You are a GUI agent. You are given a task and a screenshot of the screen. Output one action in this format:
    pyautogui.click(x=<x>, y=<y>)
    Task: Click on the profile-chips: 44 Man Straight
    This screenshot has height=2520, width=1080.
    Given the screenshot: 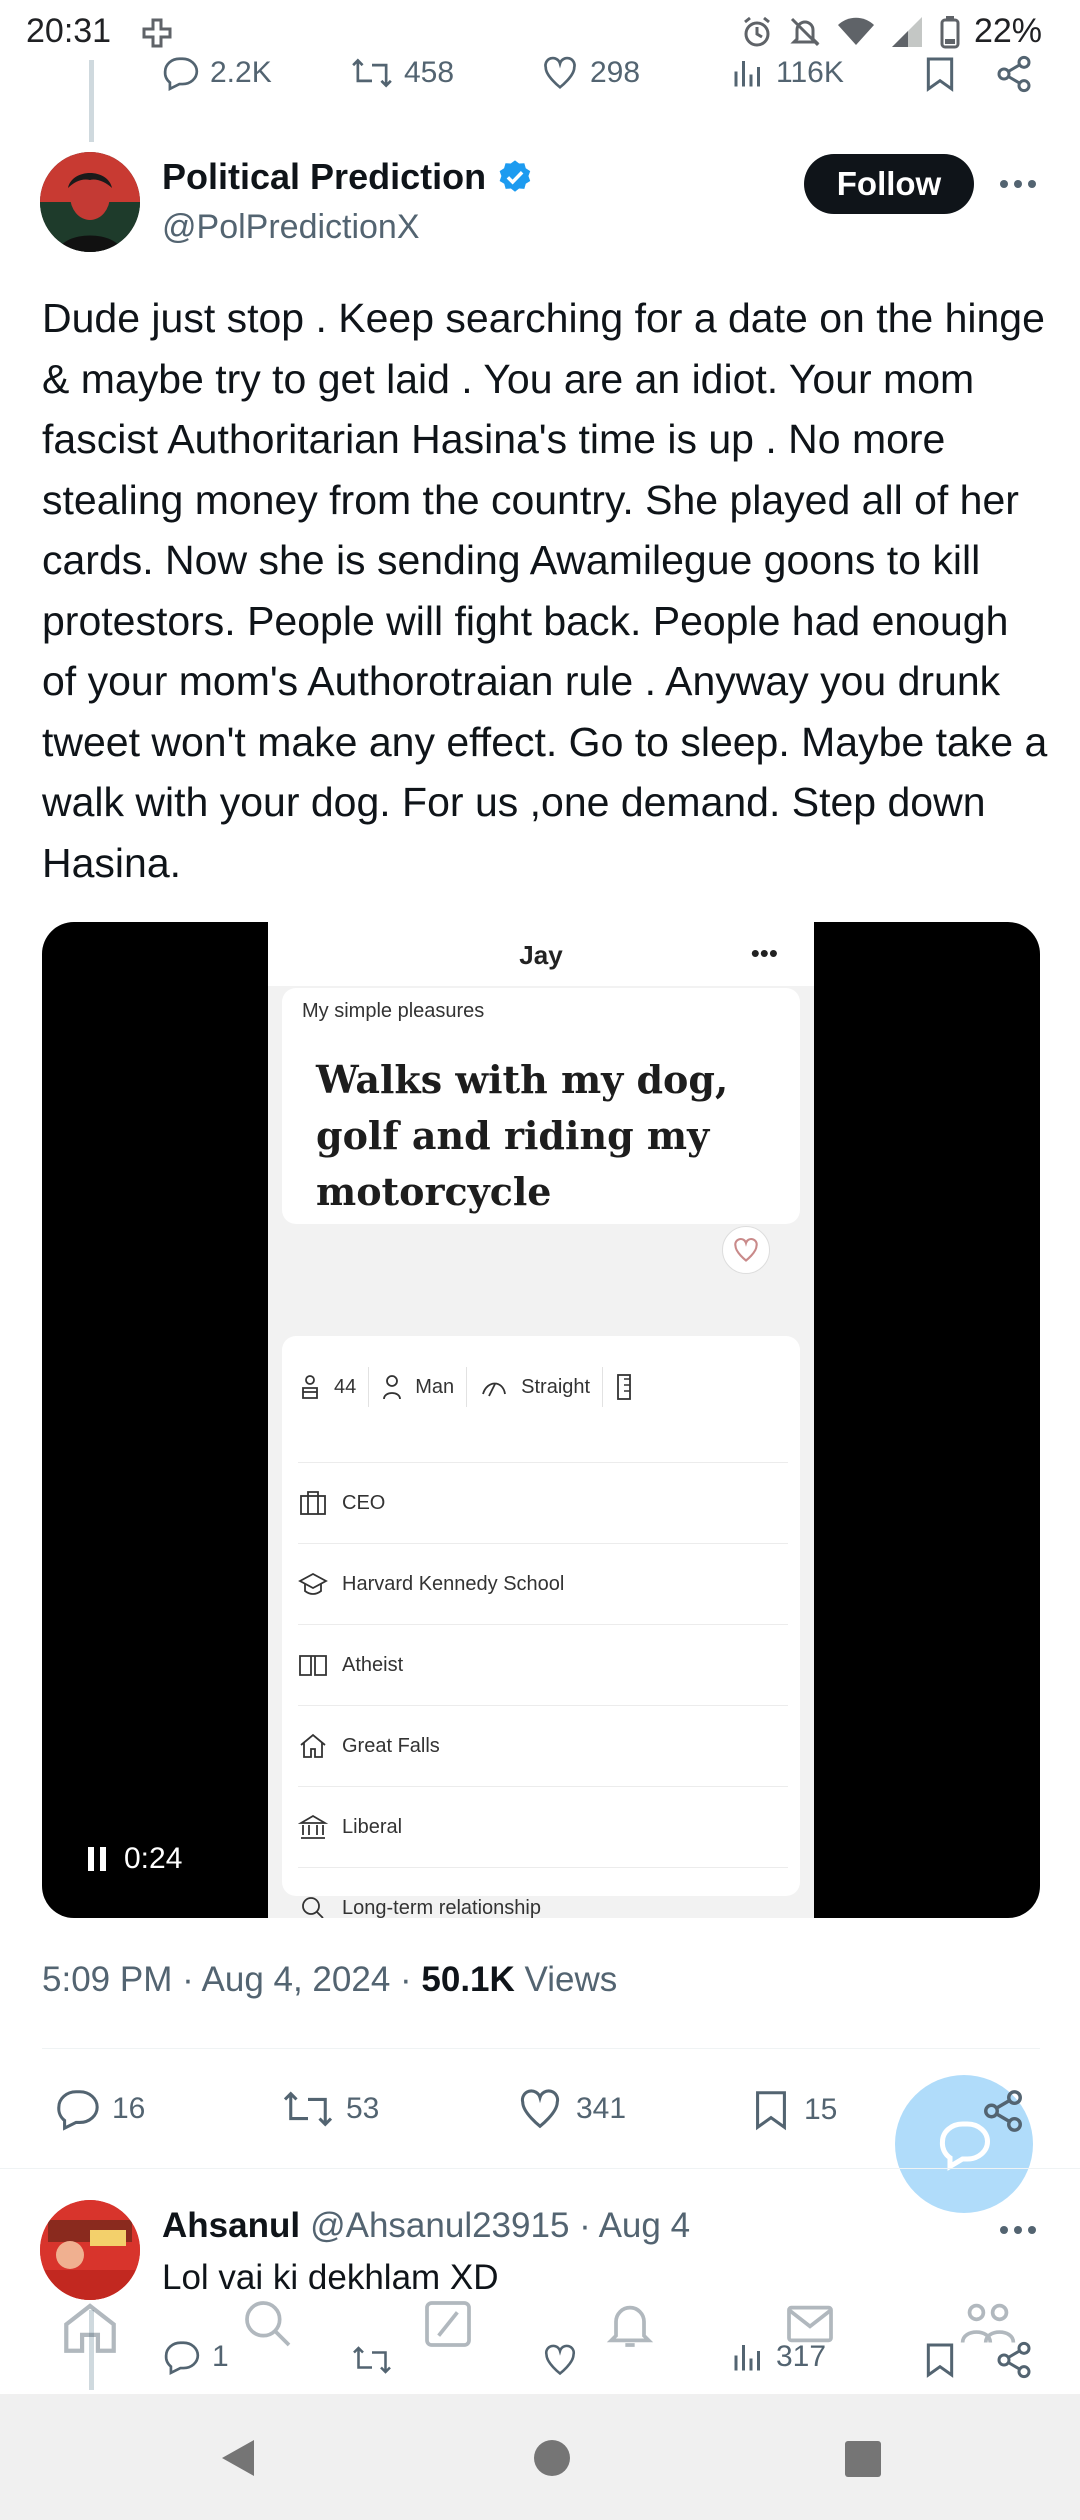 What is the action you would take?
    pyautogui.click(x=465, y=1387)
    